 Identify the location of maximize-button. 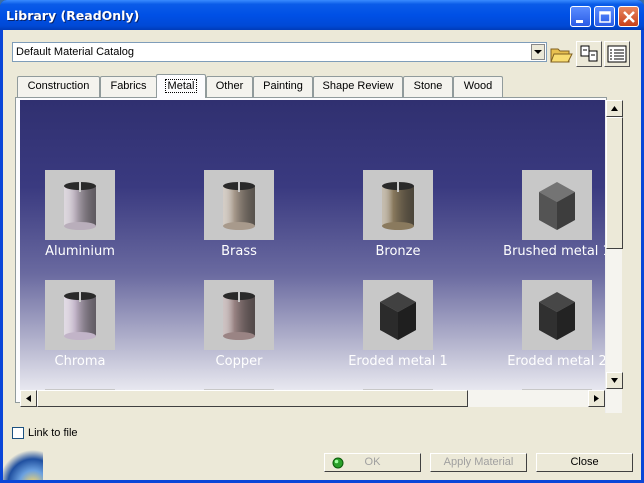
(604, 16).